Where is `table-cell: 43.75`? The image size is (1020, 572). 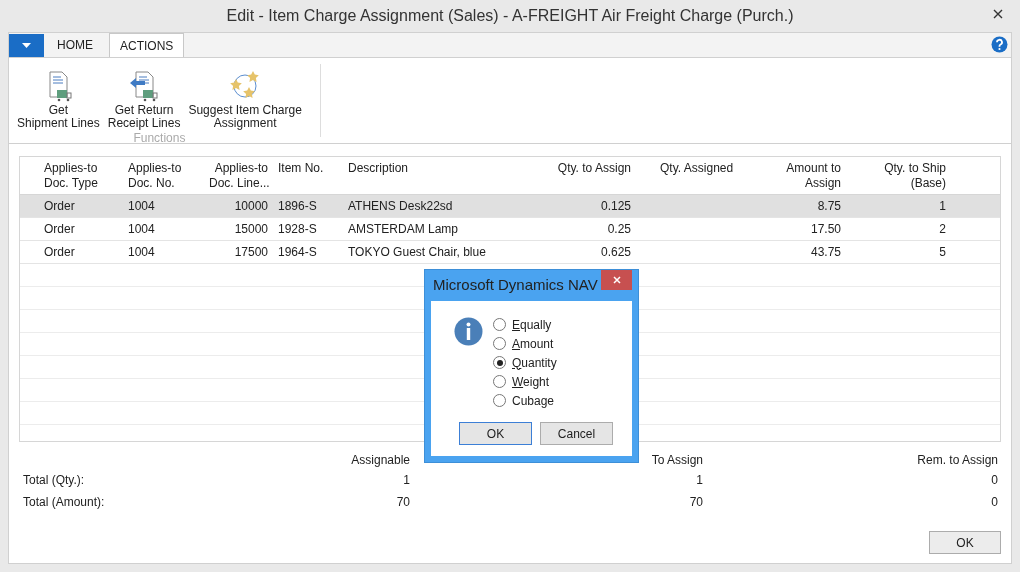
table-cell: 43.75 is located at coordinates (825, 252).